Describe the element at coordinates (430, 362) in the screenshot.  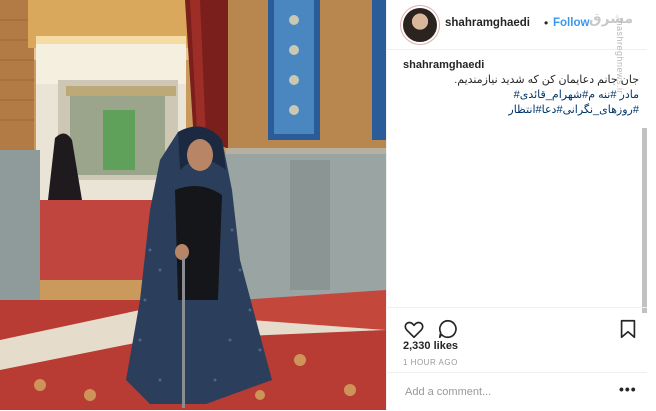
I see `post-timestamp: 1 HOUR AGO` at that location.